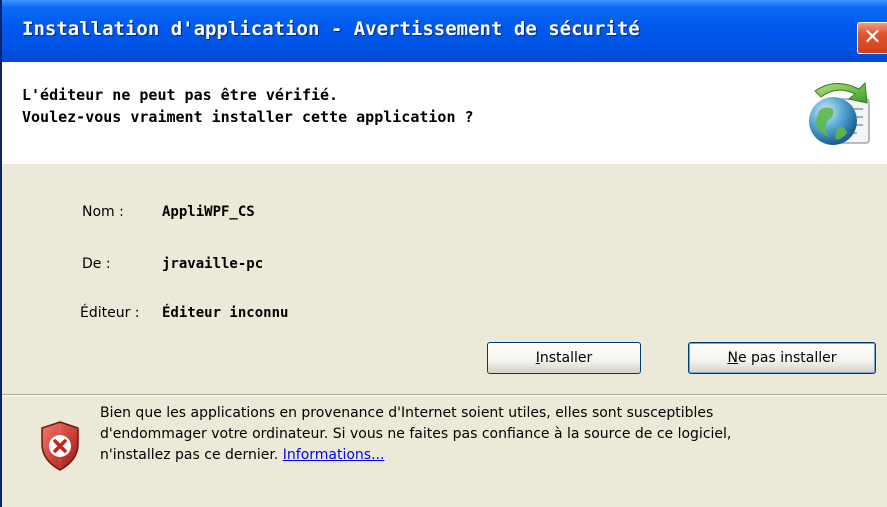  Describe the element at coordinates (732, 358) in the screenshot. I see `do-not-install-hotkey: N` at that location.